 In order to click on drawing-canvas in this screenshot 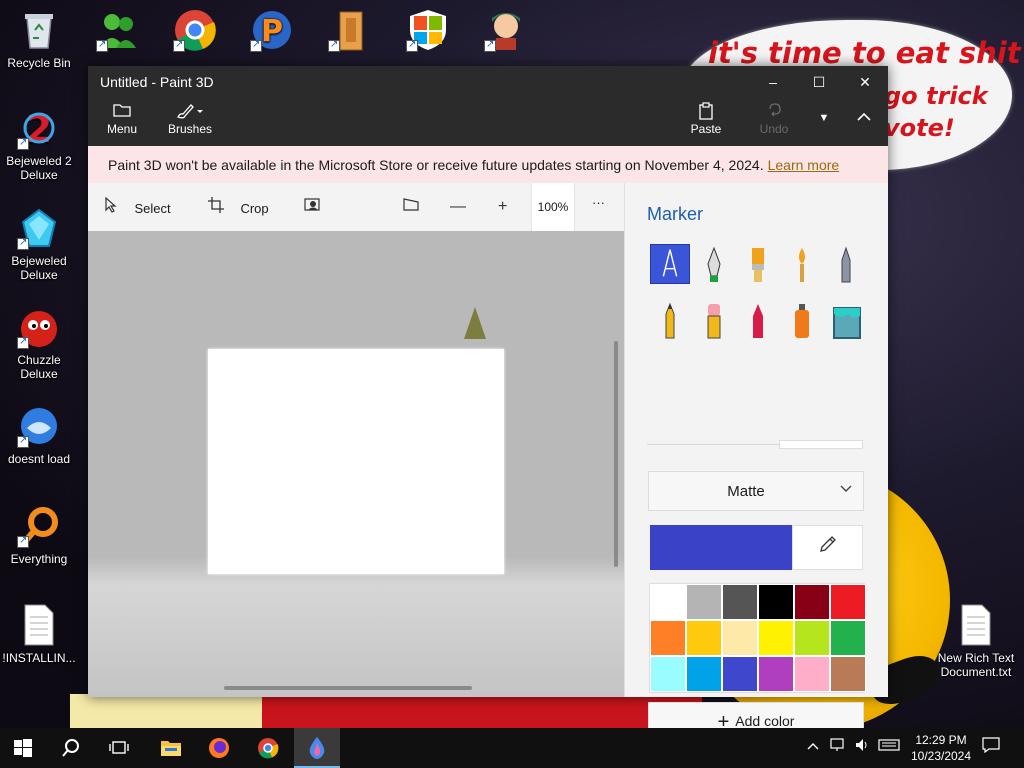, I will do `click(356, 461)`.